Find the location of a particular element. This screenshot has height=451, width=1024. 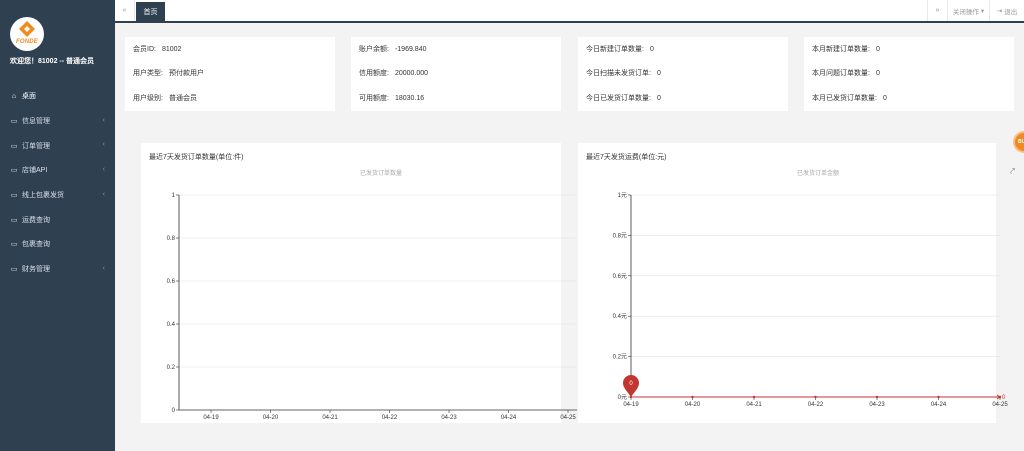

y-tick-label: 0.4元 is located at coordinates (620, 316).